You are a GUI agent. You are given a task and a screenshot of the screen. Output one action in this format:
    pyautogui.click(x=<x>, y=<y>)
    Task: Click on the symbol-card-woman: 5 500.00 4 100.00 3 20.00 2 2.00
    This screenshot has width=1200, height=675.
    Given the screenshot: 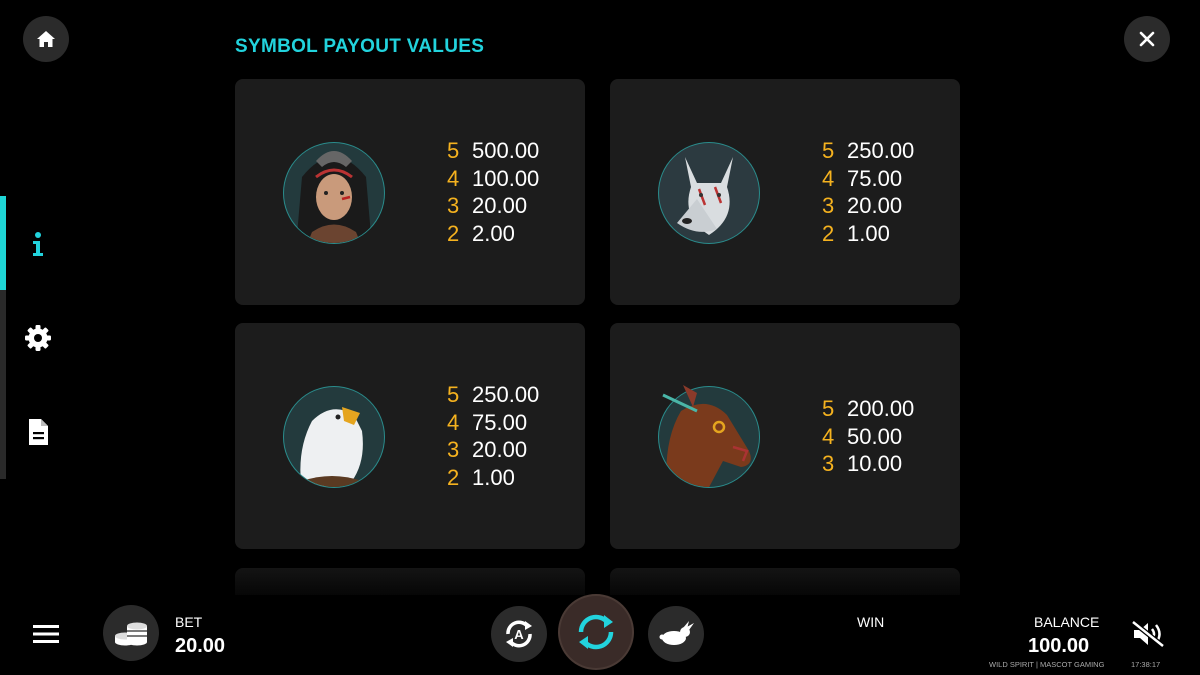 What is the action you would take?
    pyautogui.click(x=410, y=192)
    